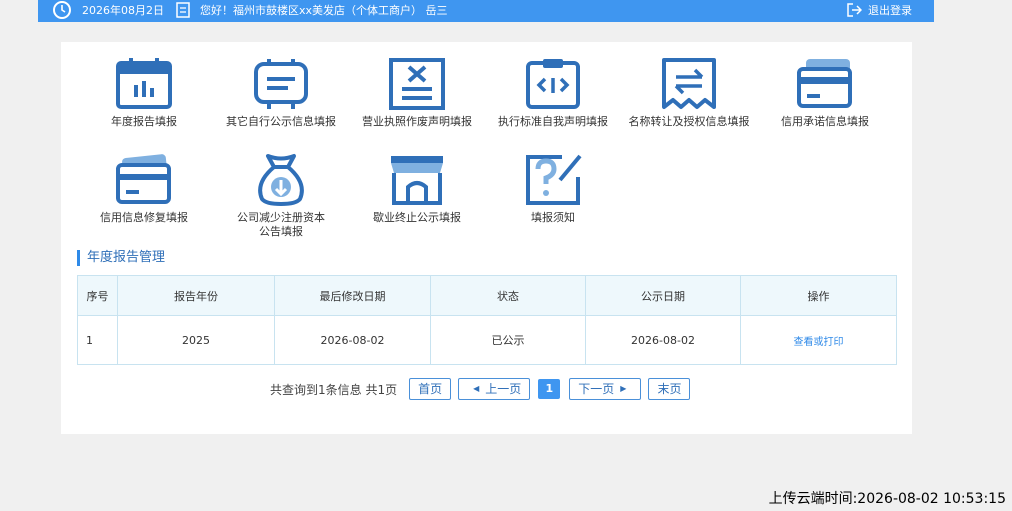 The width and height of the screenshot is (1012, 511). What do you see at coordinates (508, 295) in the screenshot?
I see `col-status: 状态` at bounding box center [508, 295].